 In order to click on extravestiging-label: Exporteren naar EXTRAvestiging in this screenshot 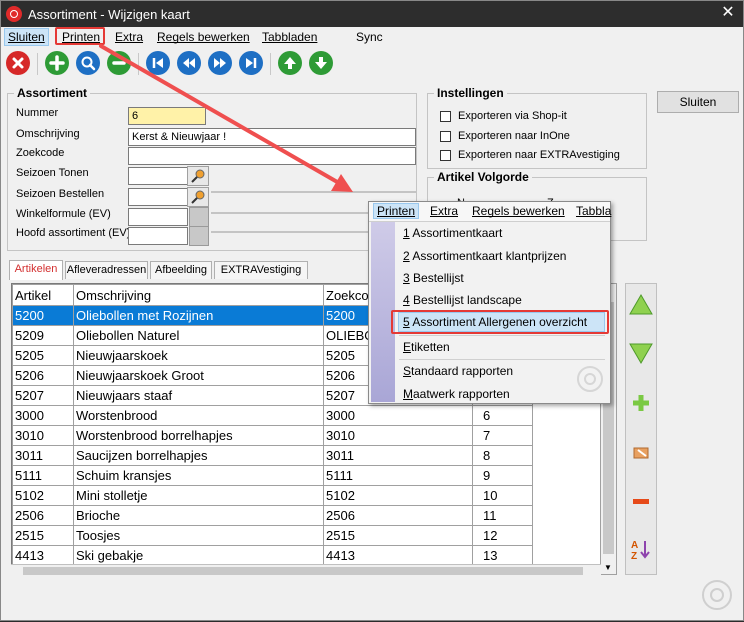, I will do `click(539, 155)`.